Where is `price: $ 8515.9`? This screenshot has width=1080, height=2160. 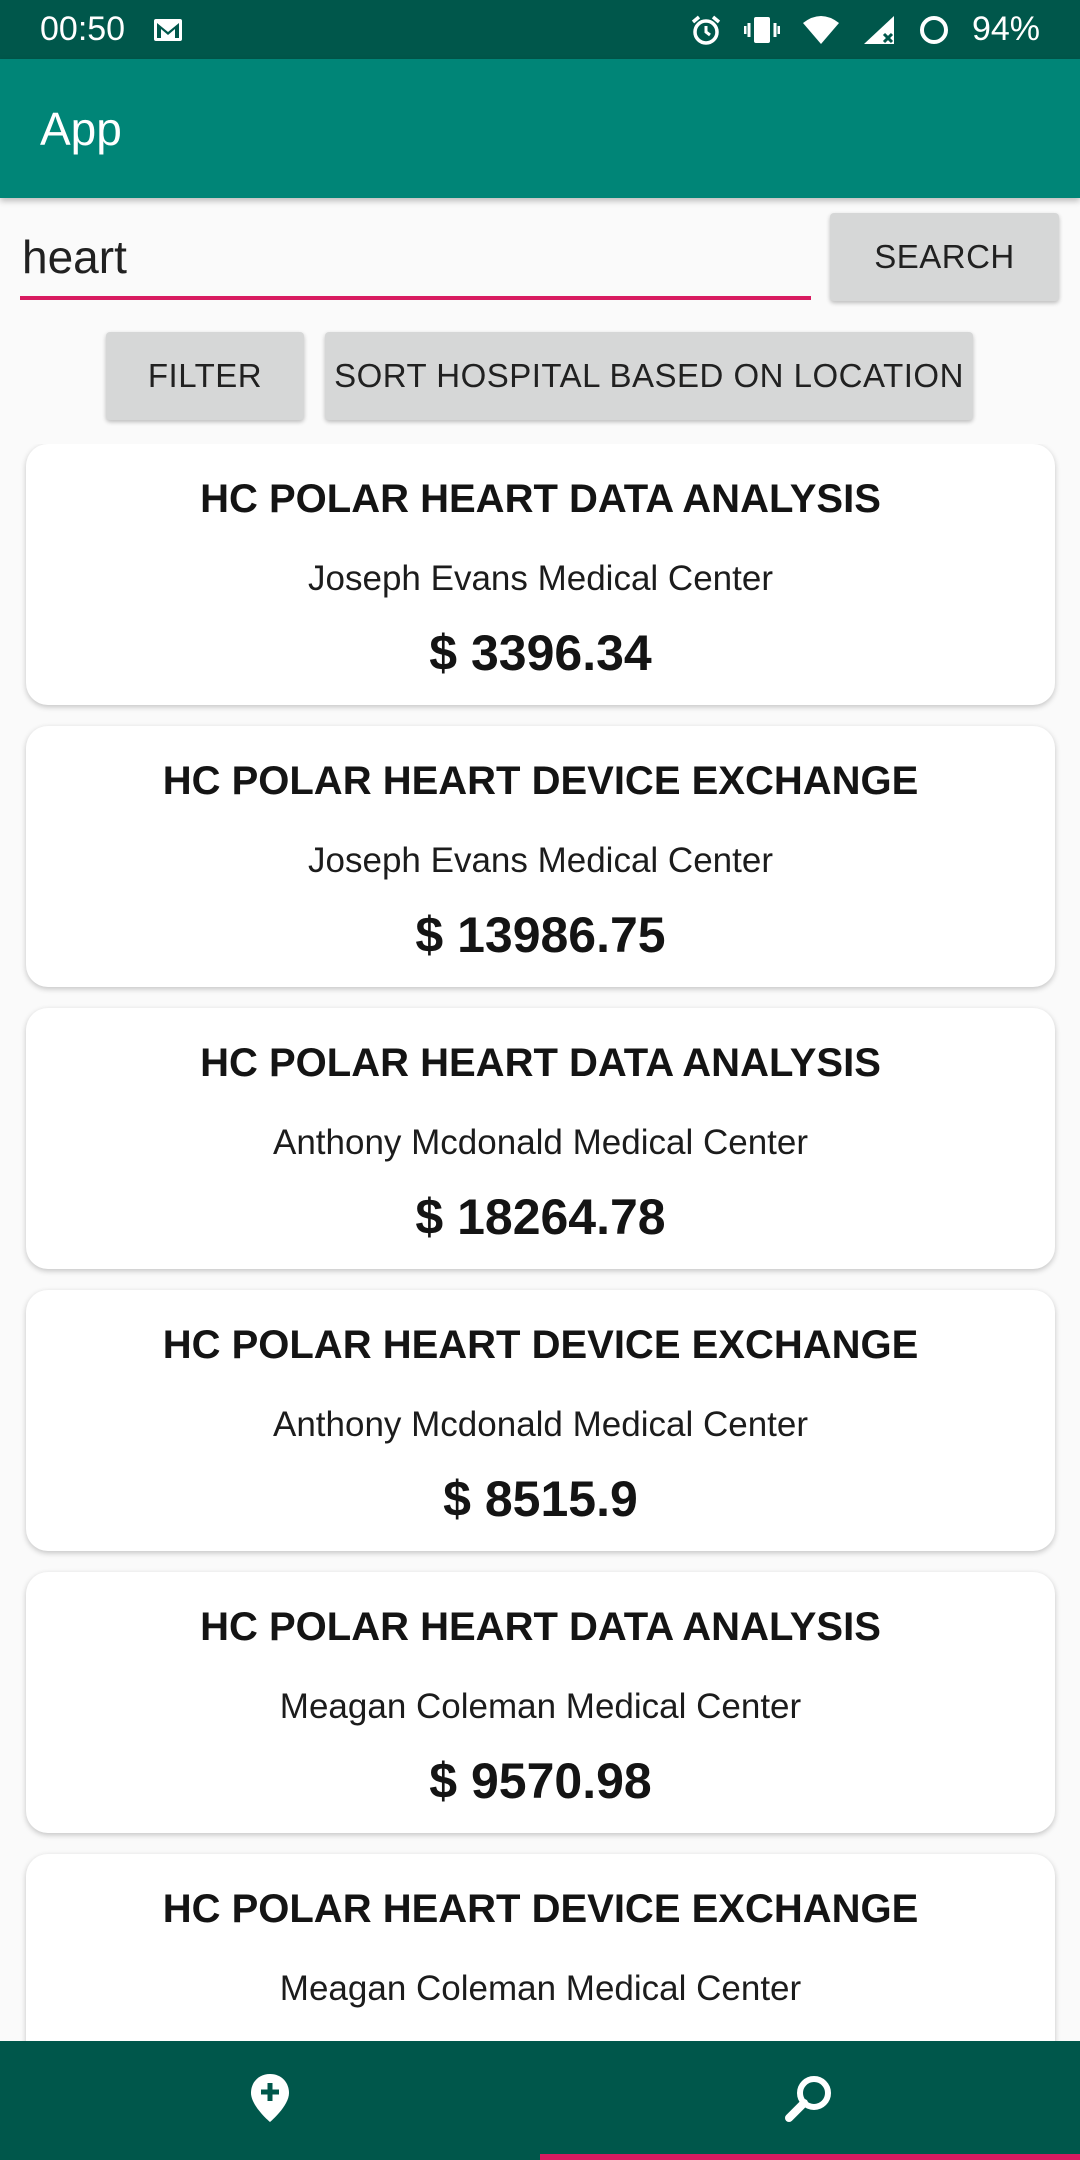
price: $ 8515.9 is located at coordinates (540, 1499).